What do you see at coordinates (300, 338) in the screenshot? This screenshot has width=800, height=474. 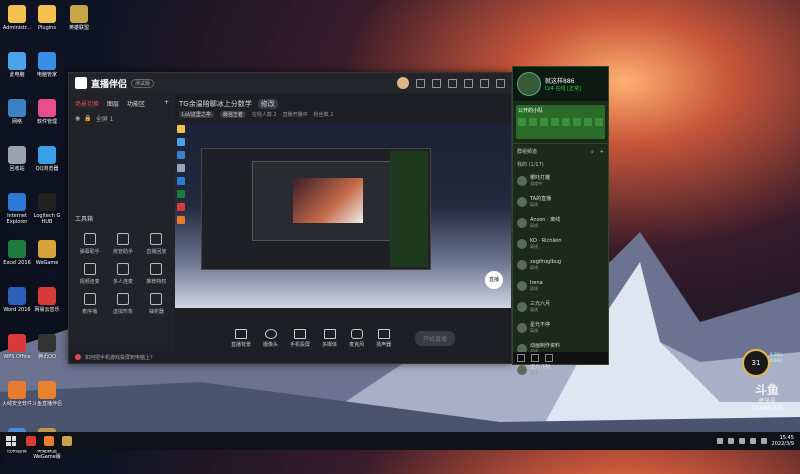 I see `phone-cast-button: 手机投屏` at bounding box center [300, 338].